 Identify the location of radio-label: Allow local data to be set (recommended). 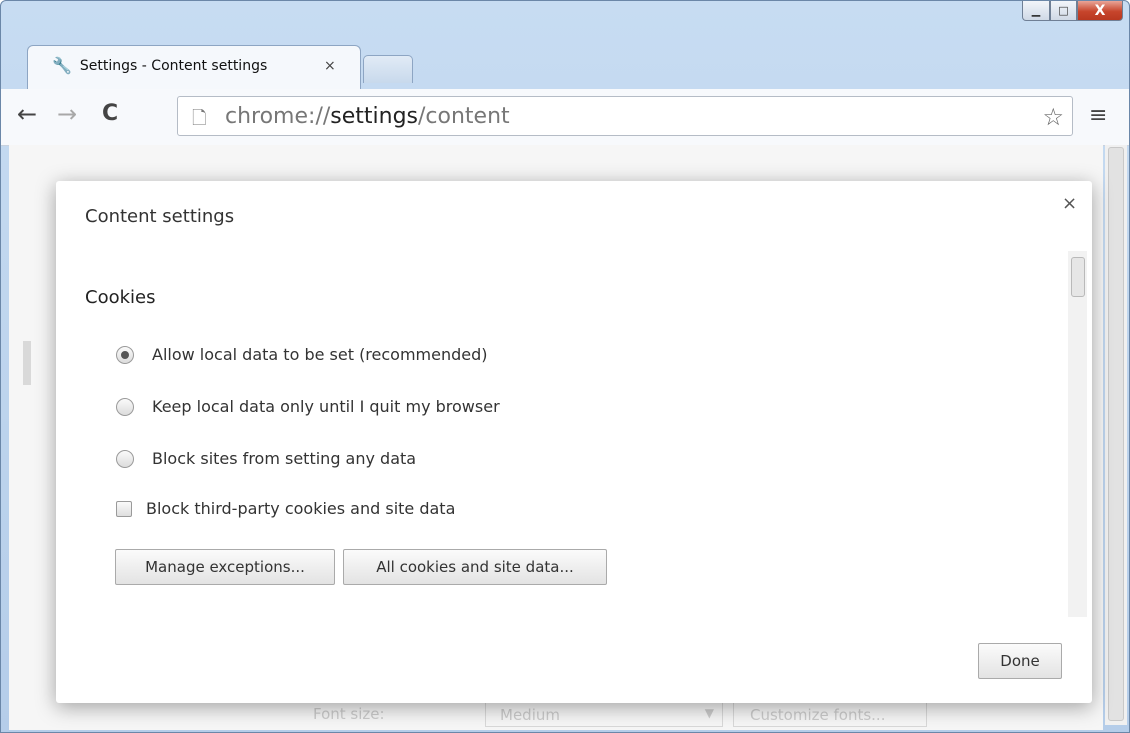
(320, 354).